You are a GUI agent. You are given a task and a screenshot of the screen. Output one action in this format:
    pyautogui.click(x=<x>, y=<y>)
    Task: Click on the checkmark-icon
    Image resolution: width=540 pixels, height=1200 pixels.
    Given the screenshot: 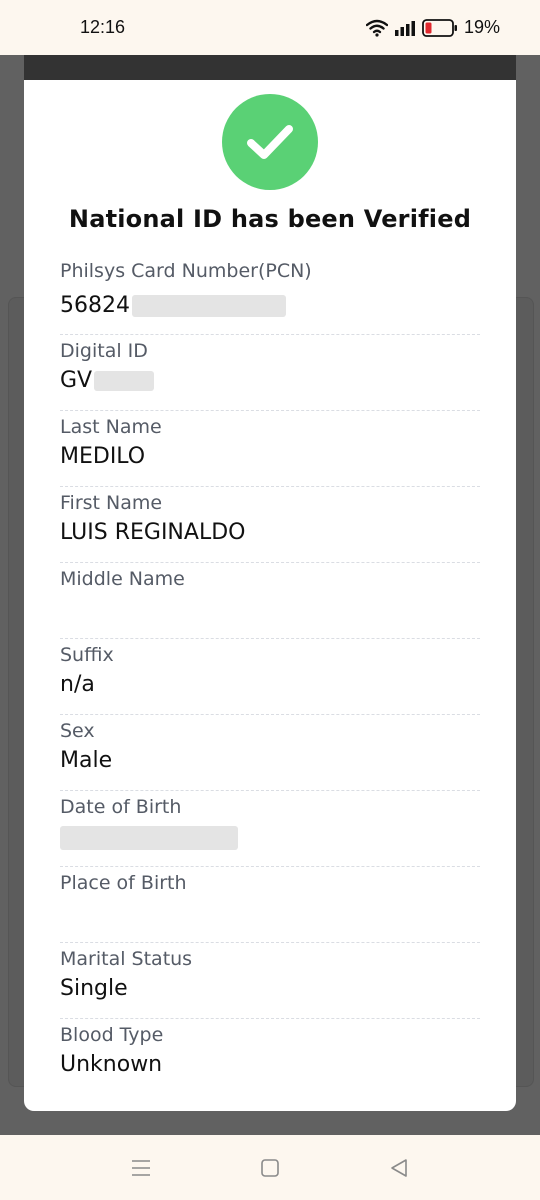 What is the action you would take?
    pyautogui.click(x=270, y=142)
    